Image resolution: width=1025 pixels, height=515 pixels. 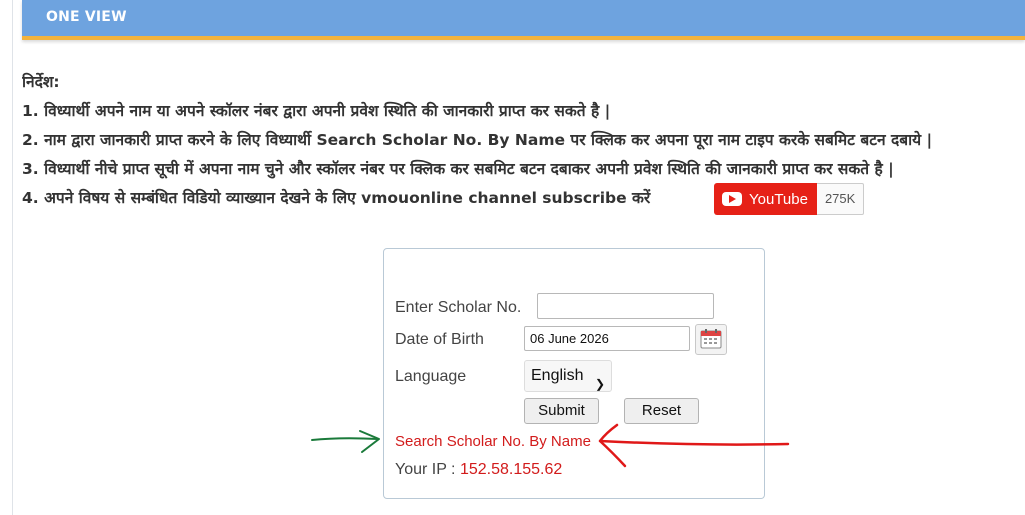 I want to click on search-by-name-link: Search Scholar No. By Name, so click(x=493, y=441).